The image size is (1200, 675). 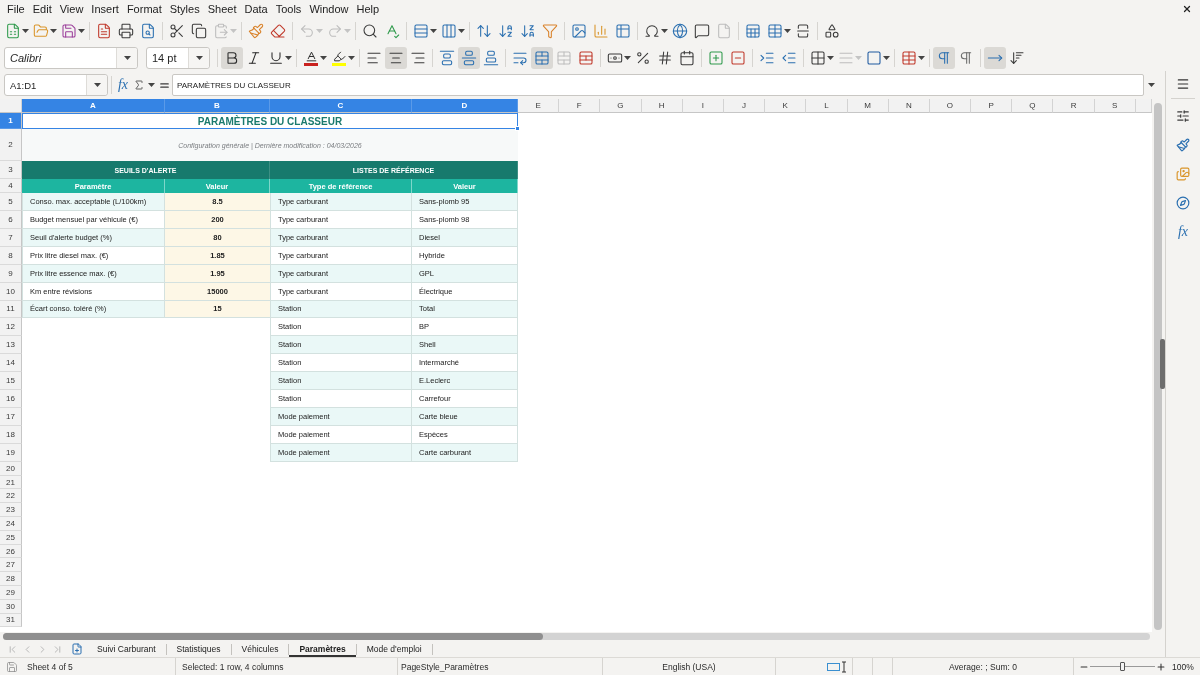 I want to click on column-header: P, so click(x=992, y=106).